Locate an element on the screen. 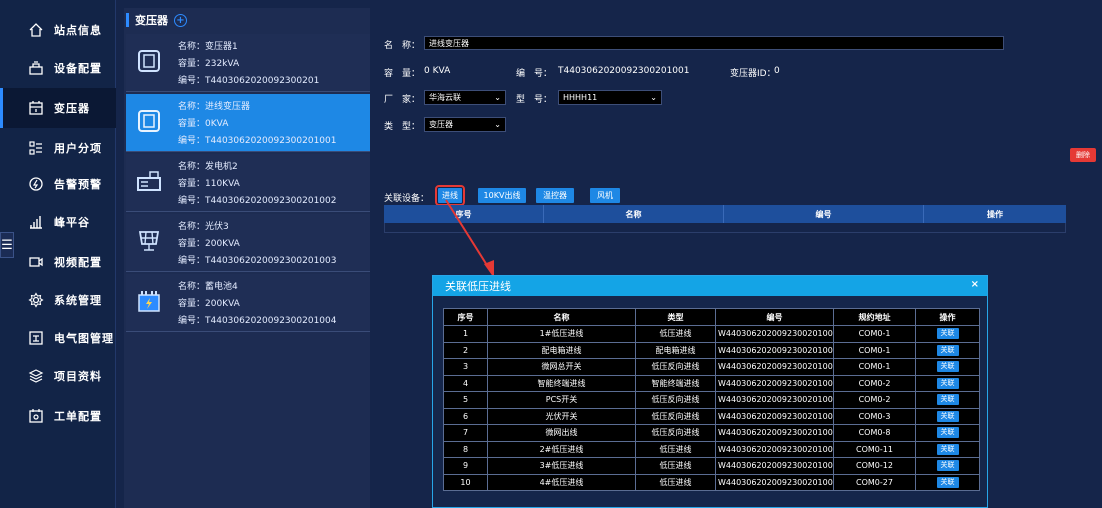 This screenshot has height=508, width=1102. cell-code: W4403062020092300201003 is located at coordinates (774, 416).